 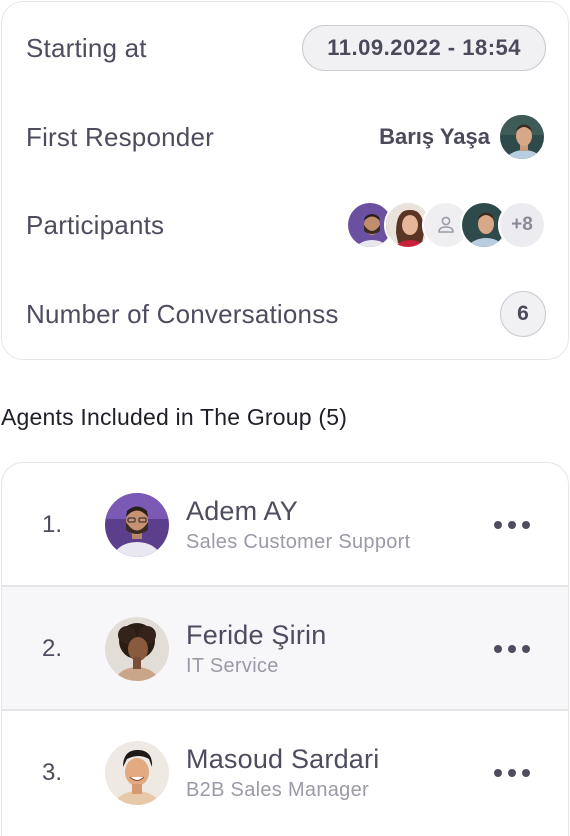 I want to click on starting-at-row: Starting at 11.09.2022 - 18:54, so click(x=286, y=48).